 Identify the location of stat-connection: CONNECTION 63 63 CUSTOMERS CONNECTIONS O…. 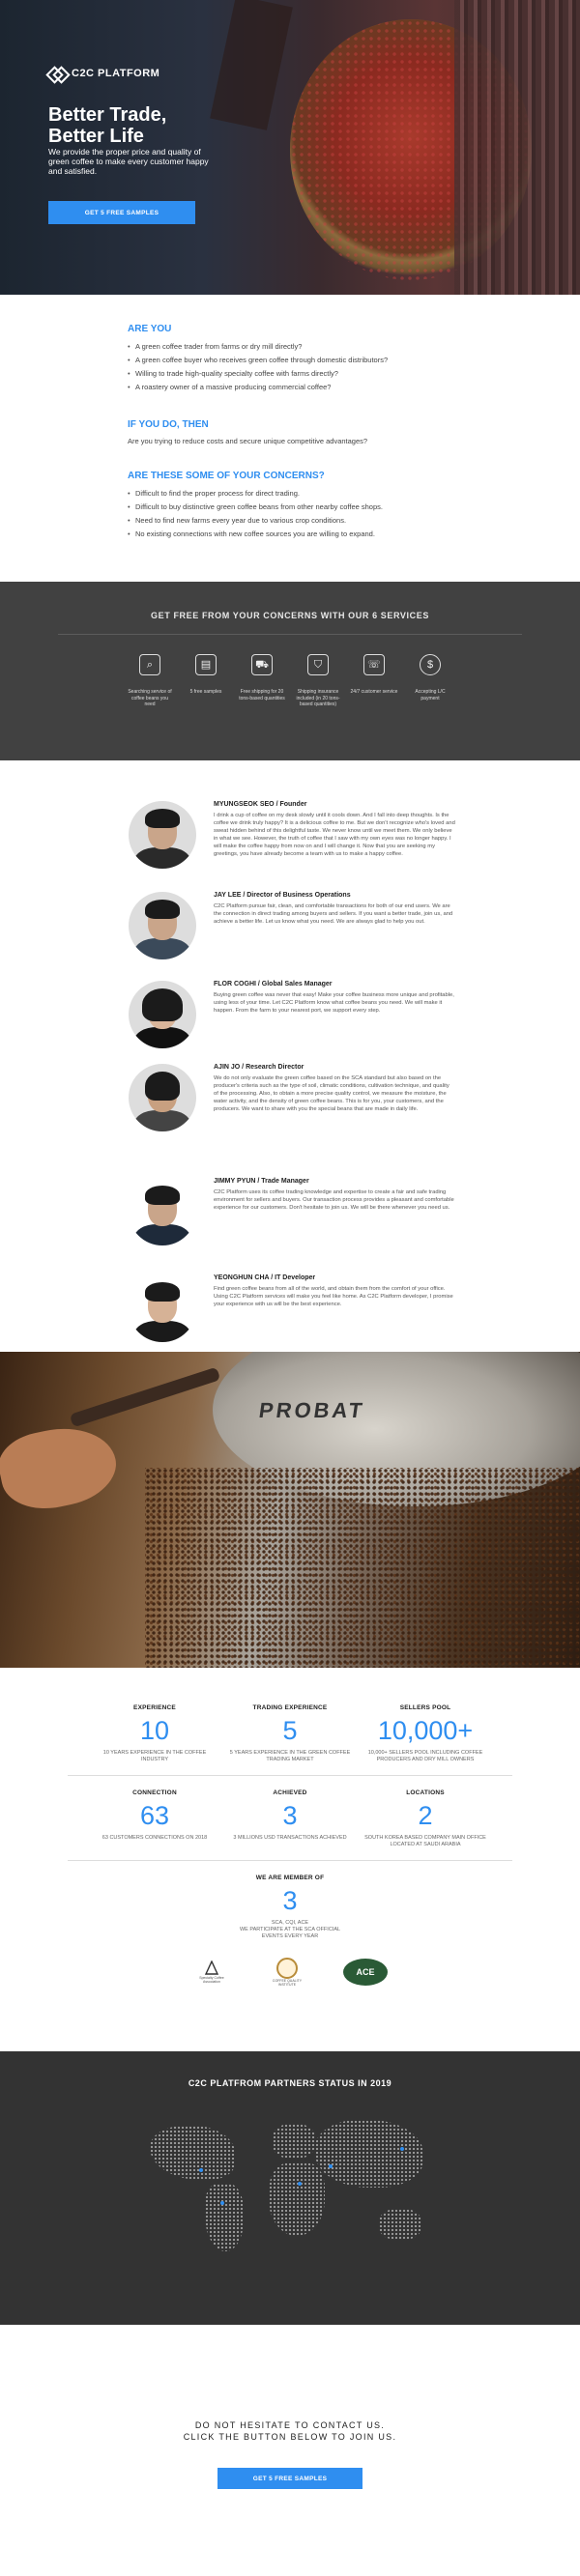
(155, 1819).